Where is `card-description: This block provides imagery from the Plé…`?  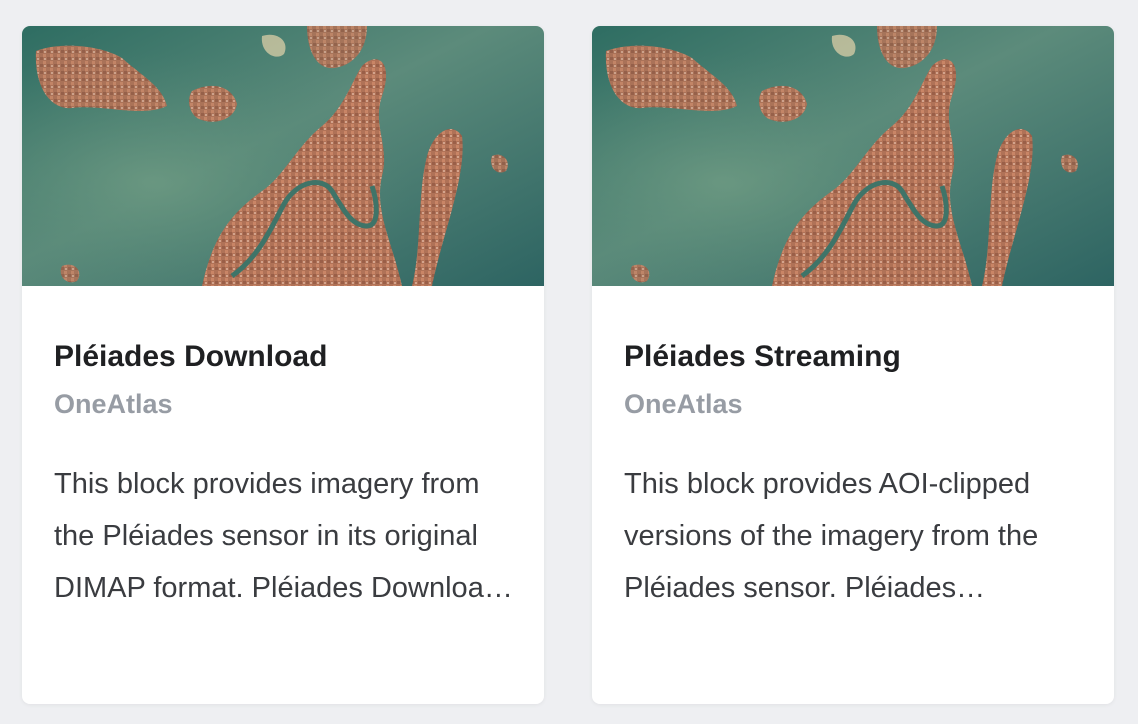 card-description: This block provides imagery from the Plé… is located at coordinates (277, 536).